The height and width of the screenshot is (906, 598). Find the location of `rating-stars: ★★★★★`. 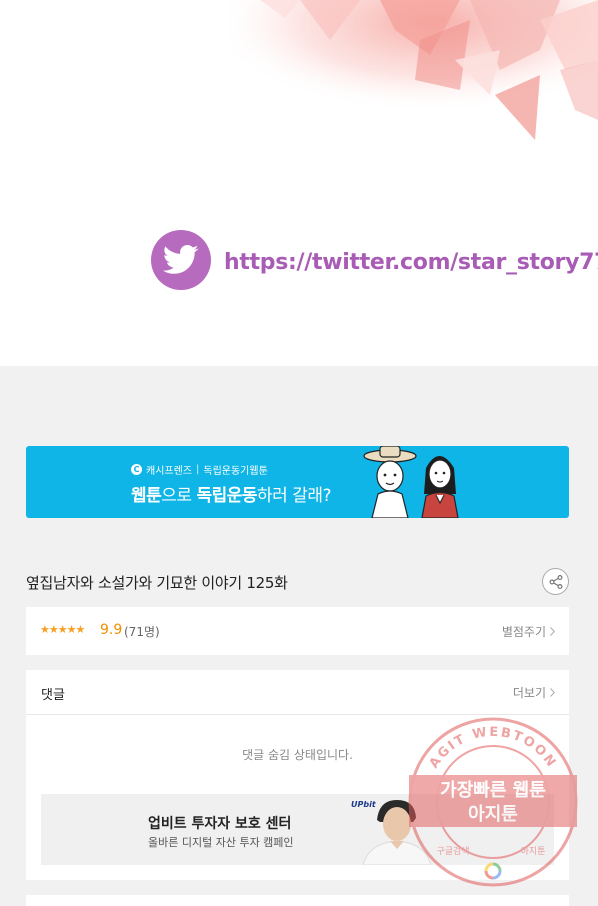

rating-stars: ★★★★★ is located at coordinates (62, 629).